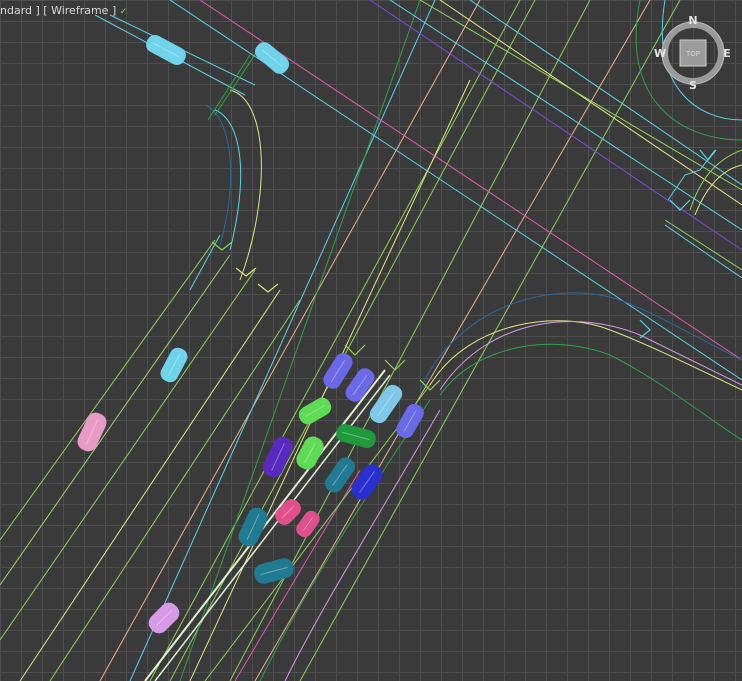 The height and width of the screenshot is (681, 742). What do you see at coordinates (692, 20) in the screenshot?
I see `compass-north: N` at bounding box center [692, 20].